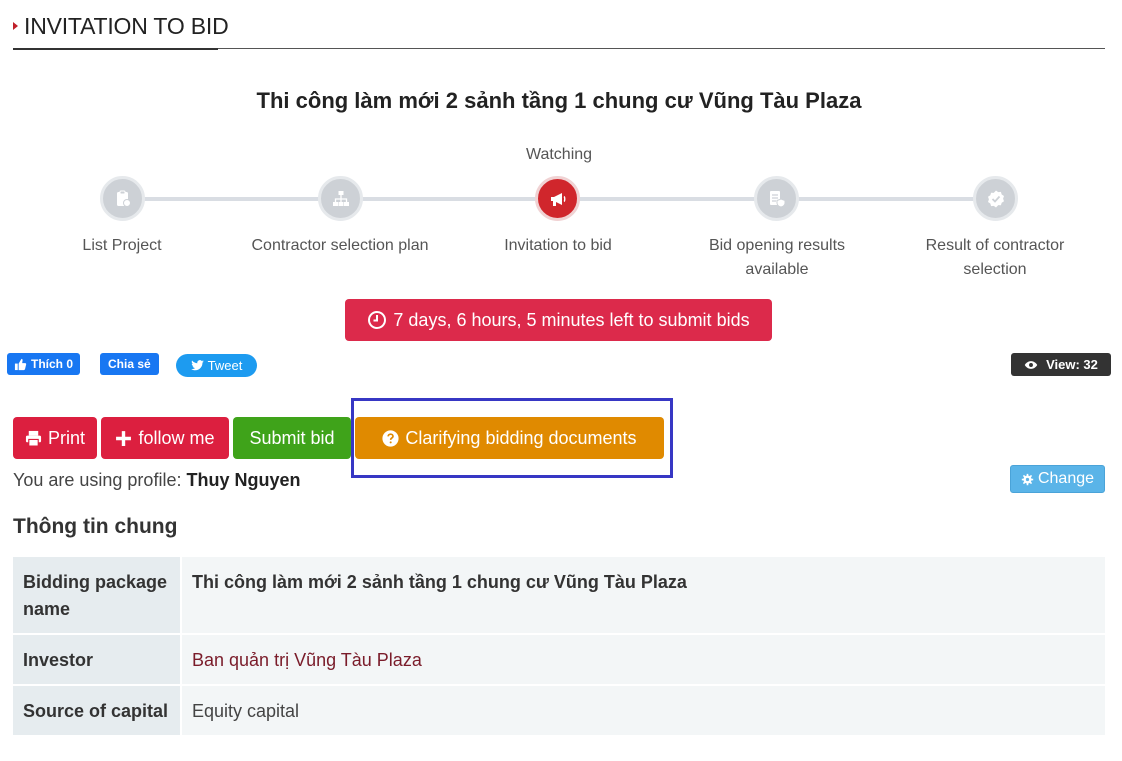 This screenshot has height=761, width=1122. I want to click on step-label-bid-opening: Bid opening results available, so click(777, 257).